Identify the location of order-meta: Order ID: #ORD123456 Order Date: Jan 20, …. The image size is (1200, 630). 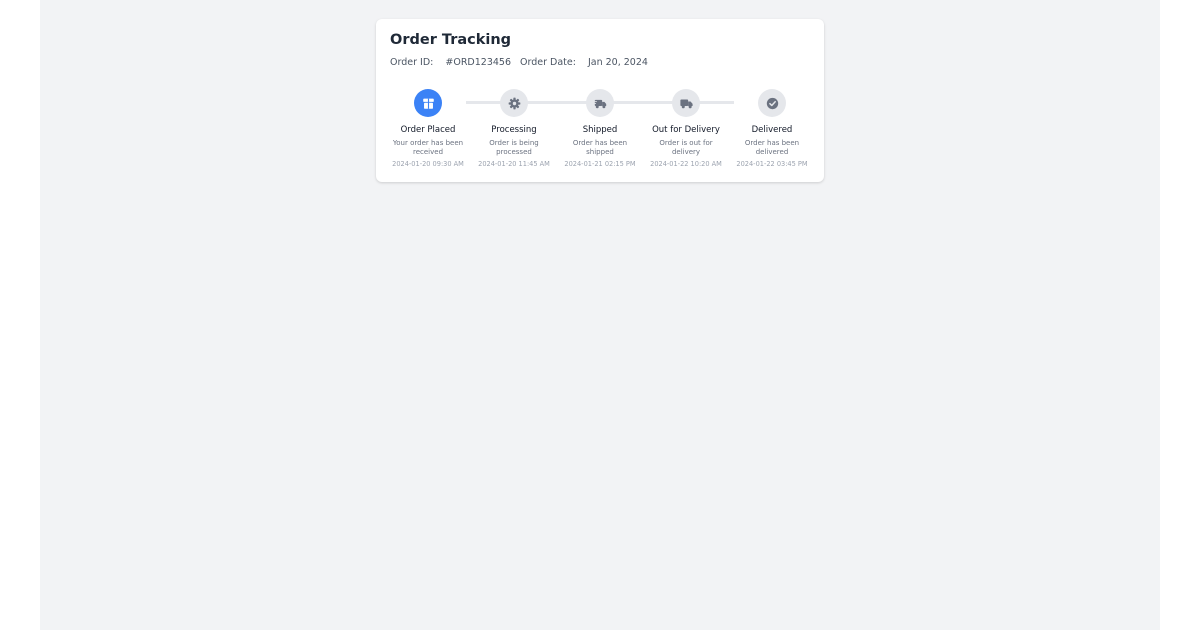
(519, 62).